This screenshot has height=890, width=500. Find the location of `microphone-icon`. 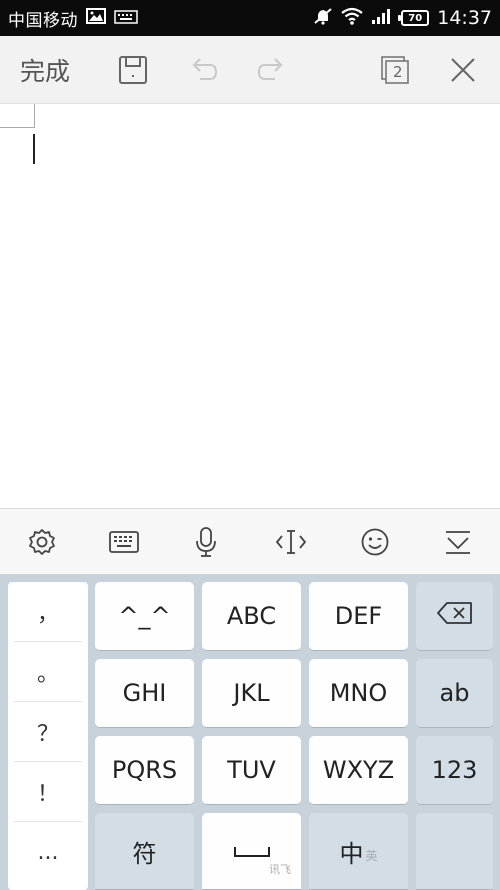

microphone-icon is located at coordinates (206, 542).